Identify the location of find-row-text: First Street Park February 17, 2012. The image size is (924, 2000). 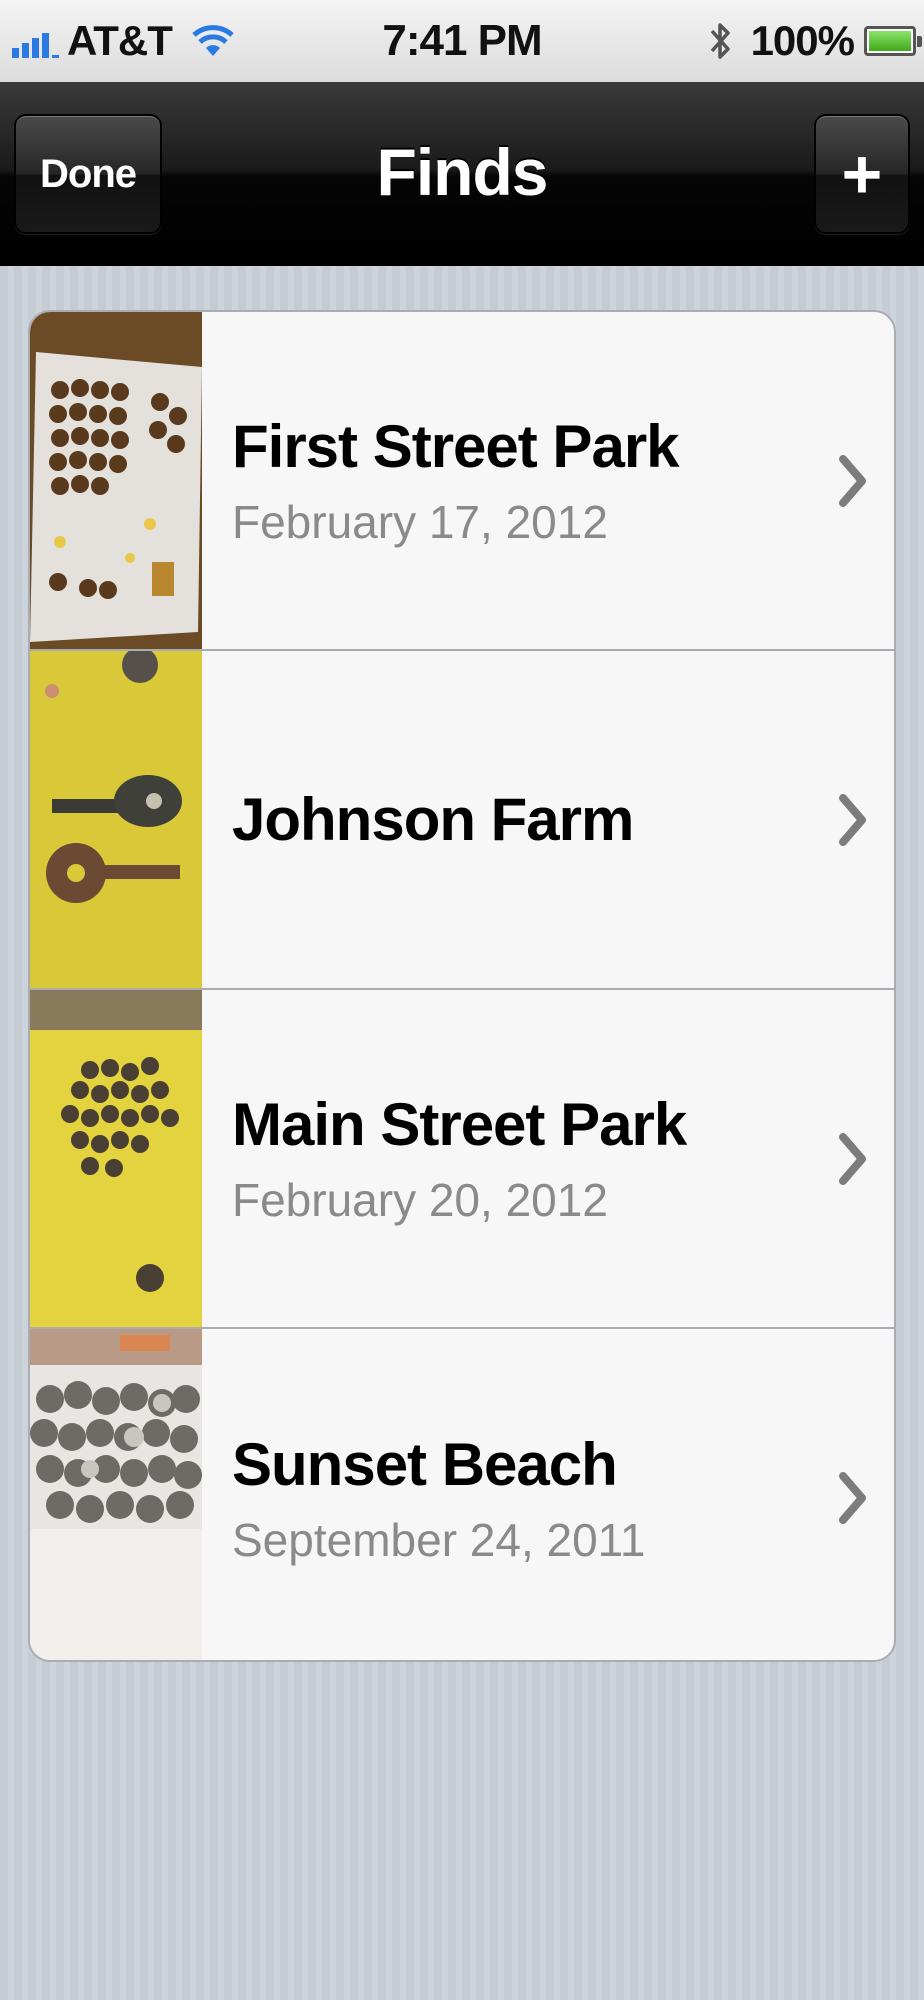
(563, 480).